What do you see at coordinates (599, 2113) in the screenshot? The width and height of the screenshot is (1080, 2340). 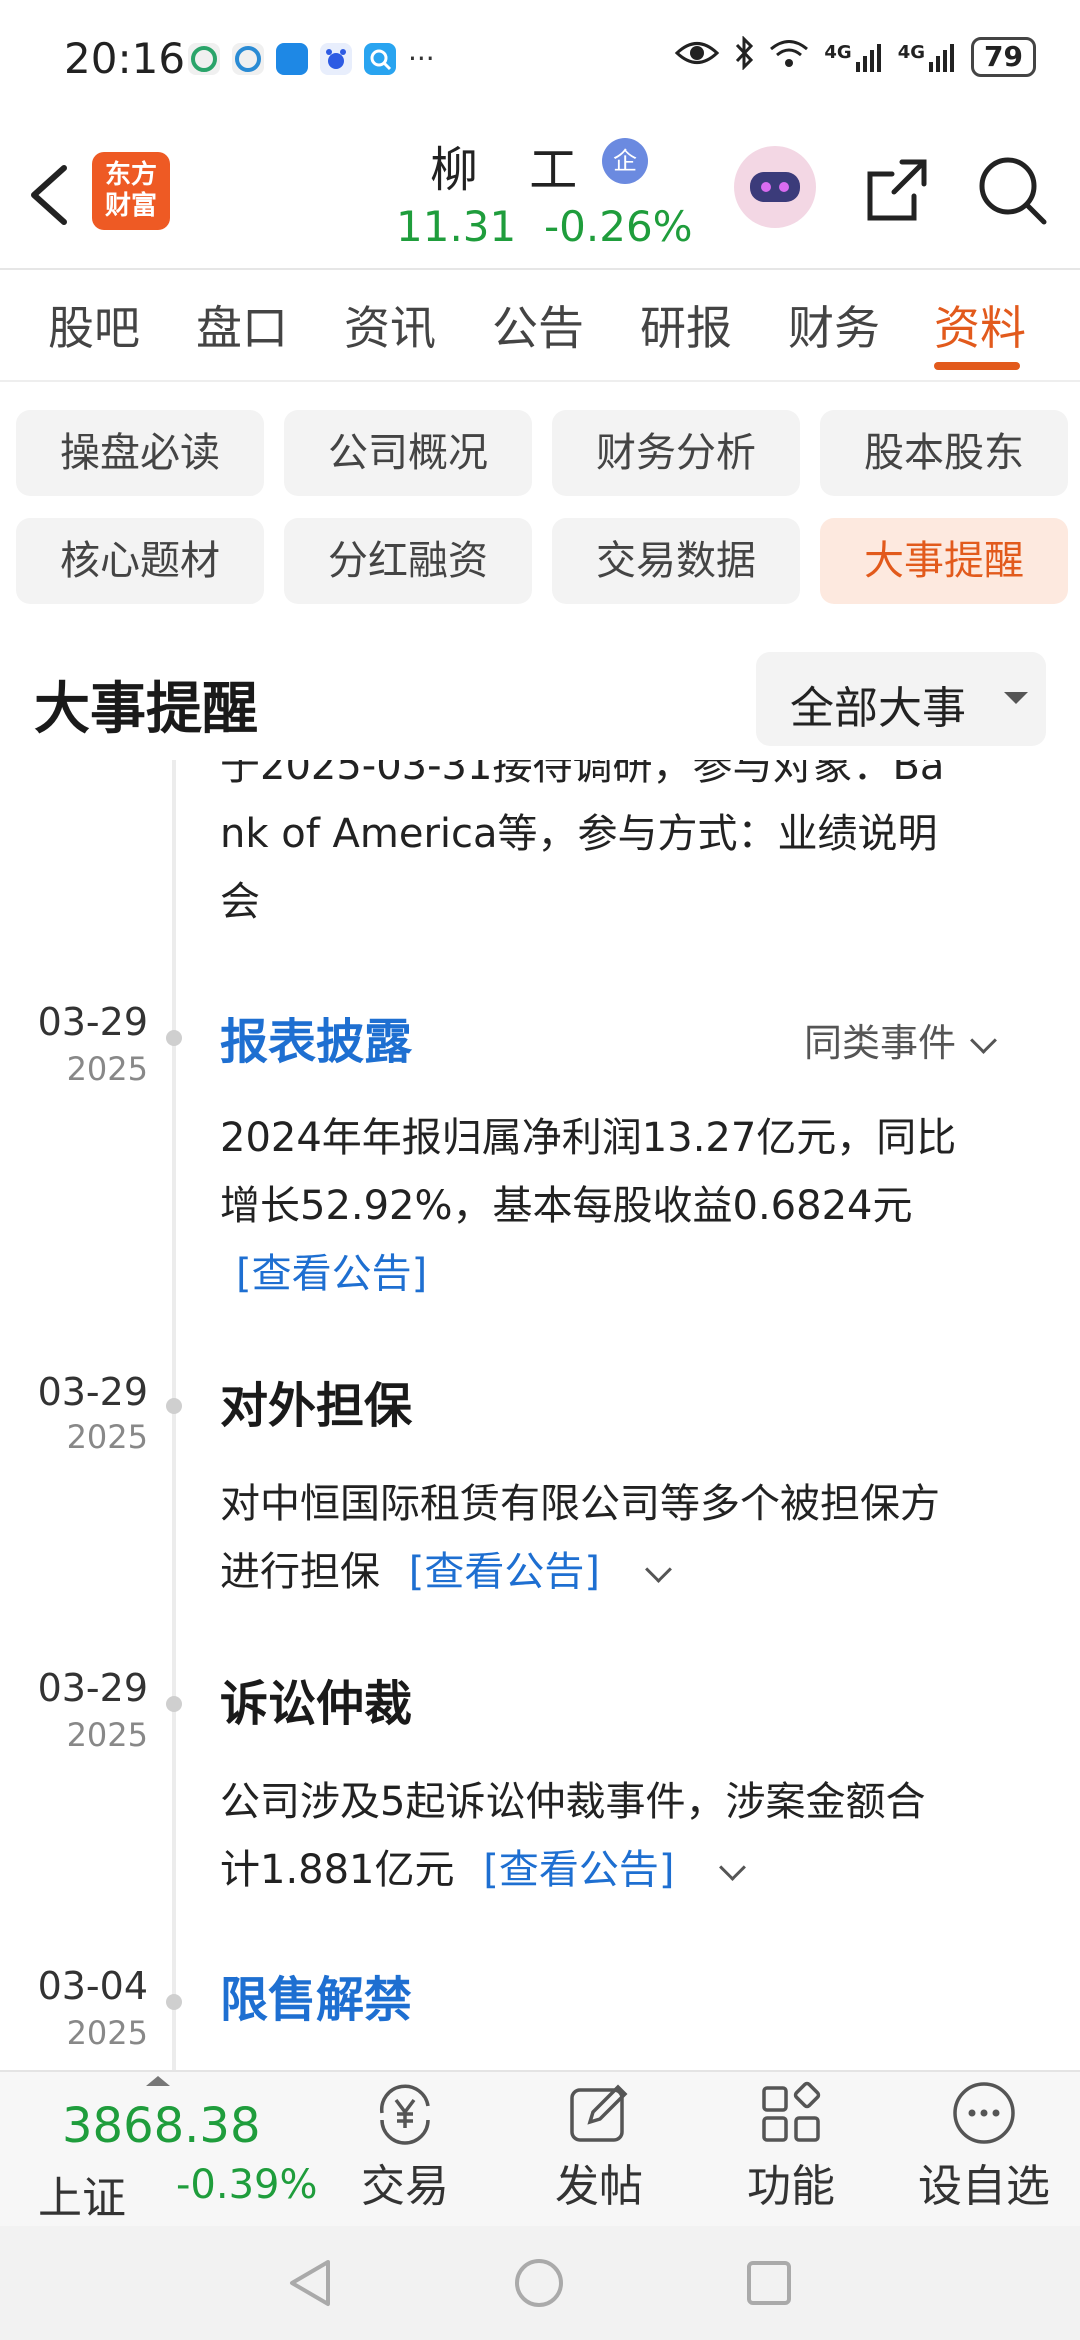 I see `edit-icon` at bounding box center [599, 2113].